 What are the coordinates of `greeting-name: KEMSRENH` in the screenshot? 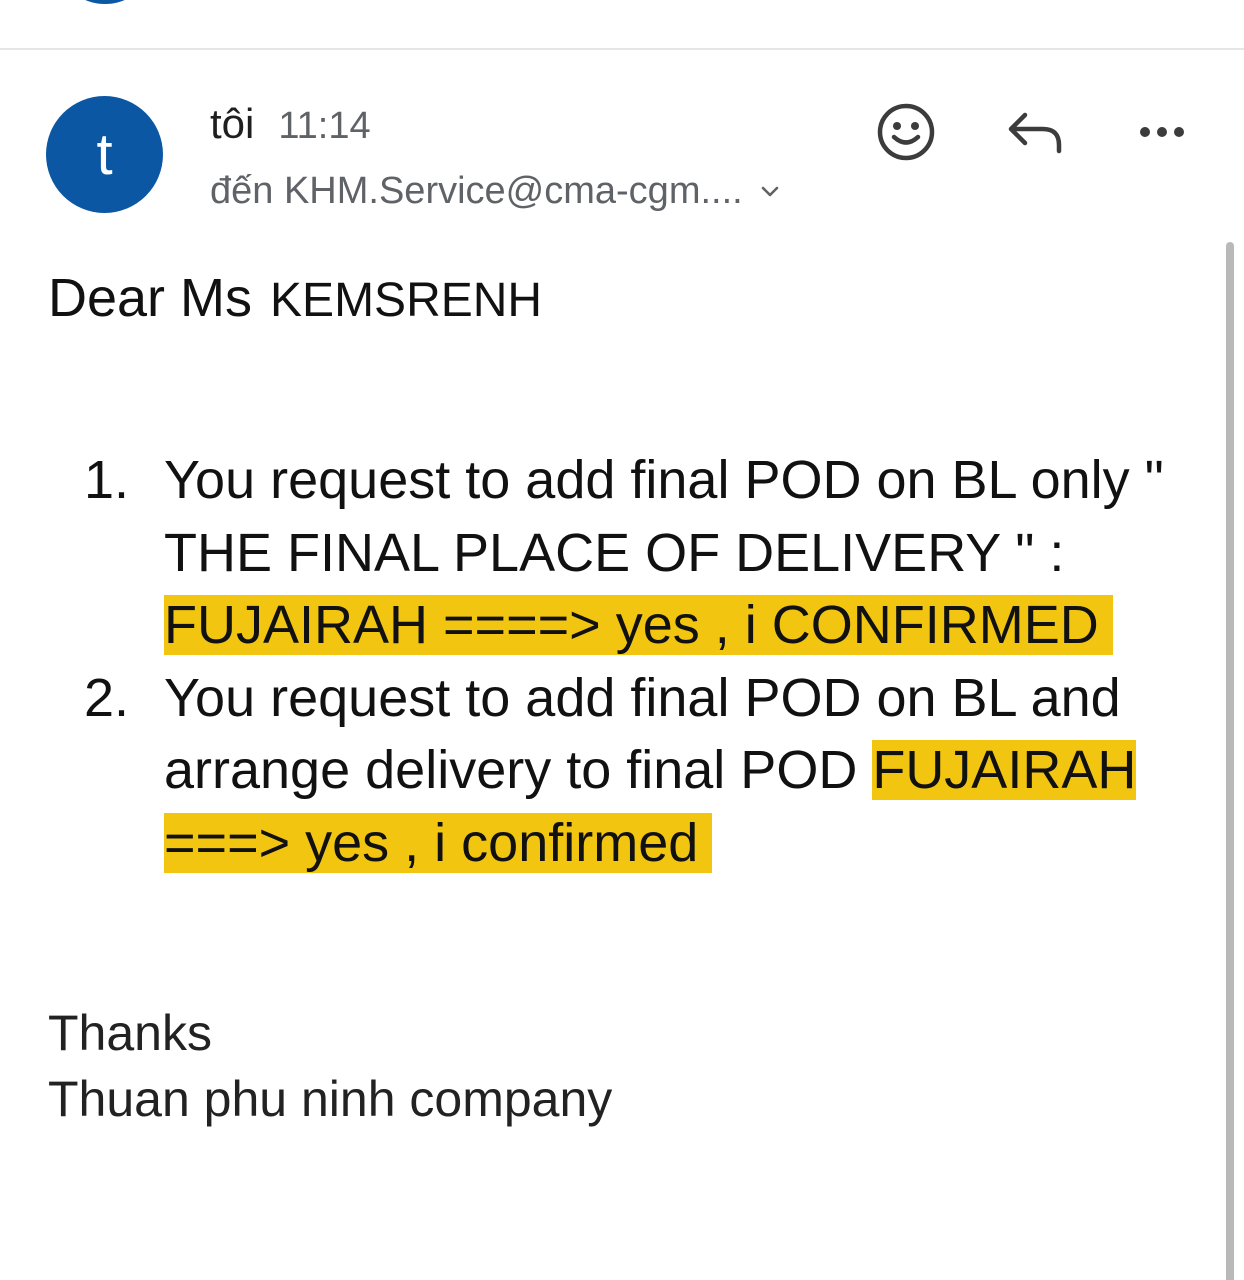 It's located at (406, 300).